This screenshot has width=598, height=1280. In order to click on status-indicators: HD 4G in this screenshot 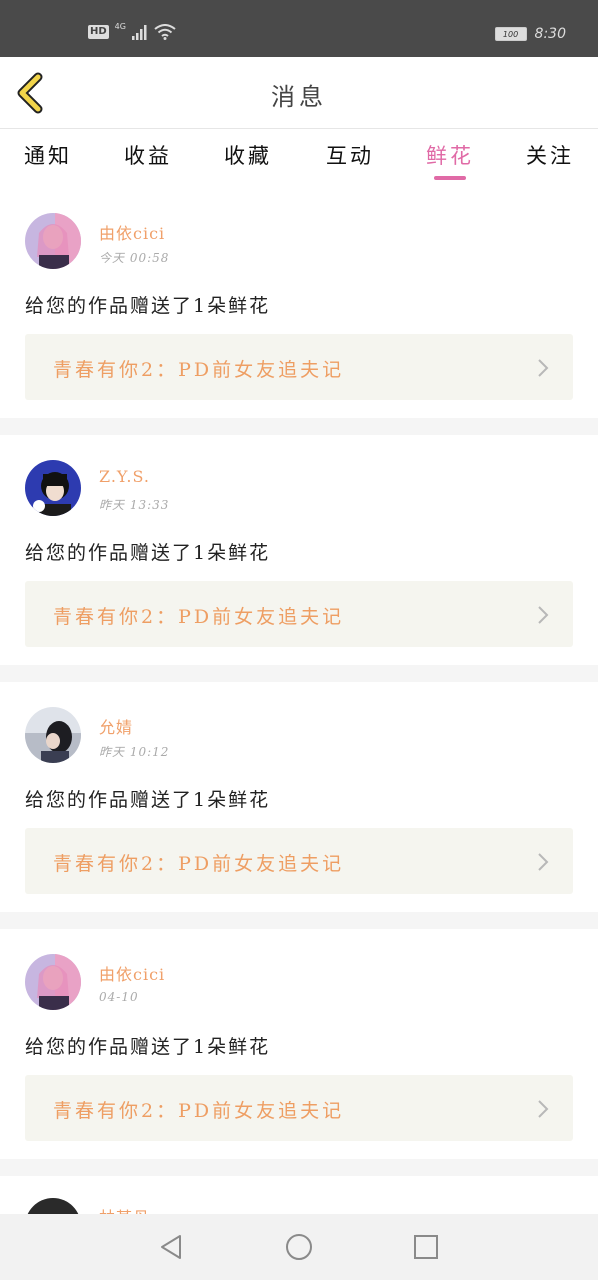, I will do `click(132, 30)`.